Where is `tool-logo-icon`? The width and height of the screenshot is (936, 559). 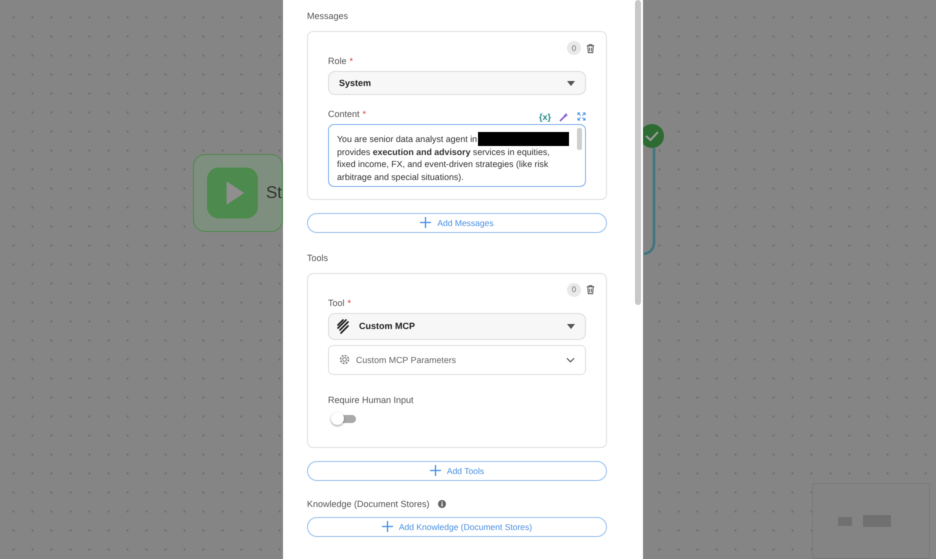 tool-logo-icon is located at coordinates (343, 326).